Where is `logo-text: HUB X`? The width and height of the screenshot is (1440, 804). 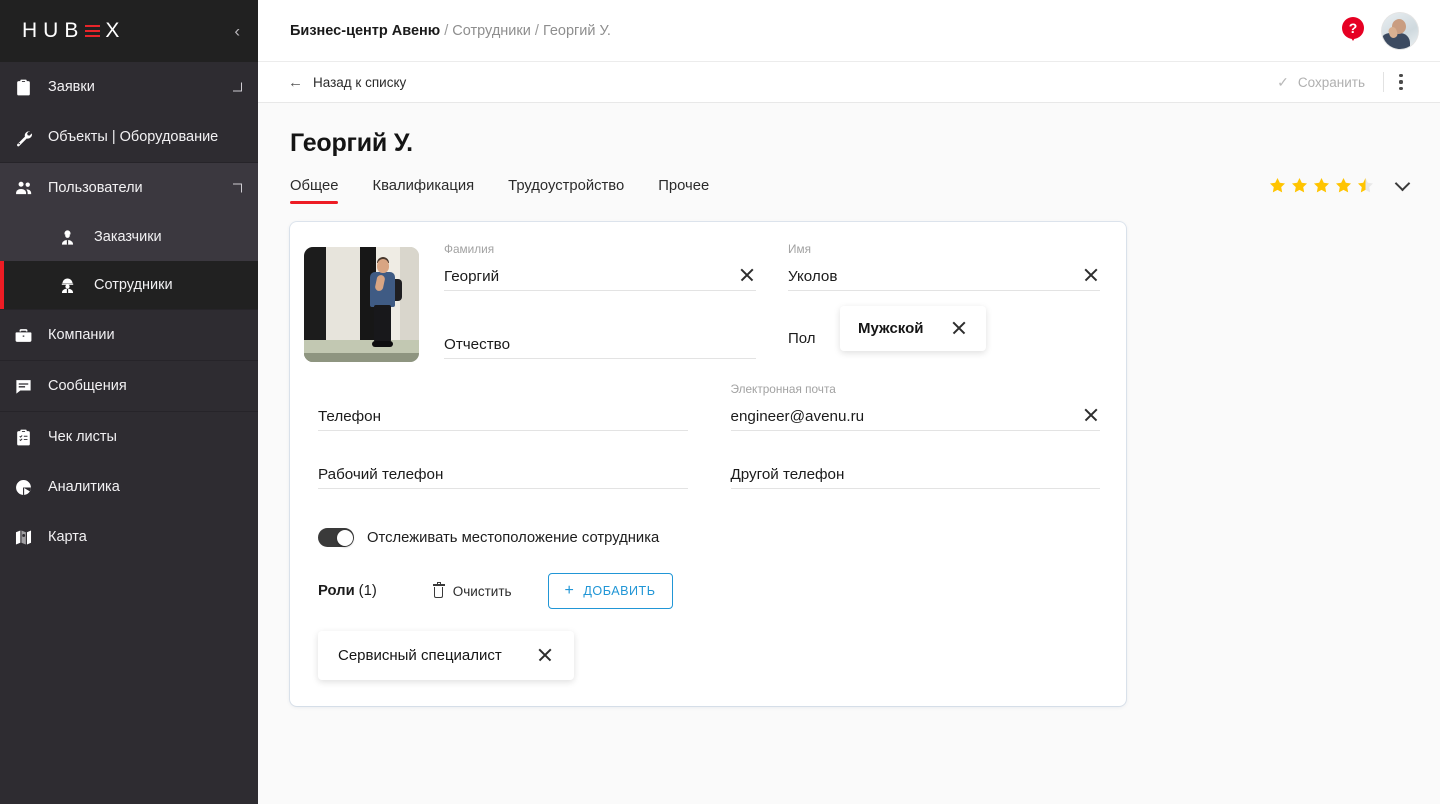 logo-text: HUB X is located at coordinates (73, 31).